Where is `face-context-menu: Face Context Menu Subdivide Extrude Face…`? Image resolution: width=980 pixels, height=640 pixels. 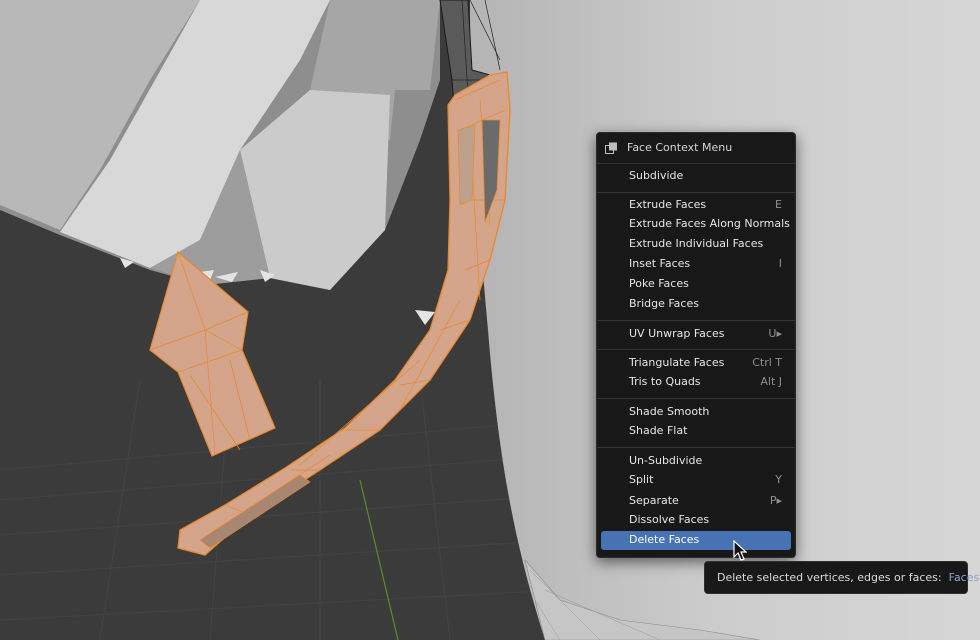 face-context-menu: Face Context Menu Subdivide Extrude Face… is located at coordinates (696, 345).